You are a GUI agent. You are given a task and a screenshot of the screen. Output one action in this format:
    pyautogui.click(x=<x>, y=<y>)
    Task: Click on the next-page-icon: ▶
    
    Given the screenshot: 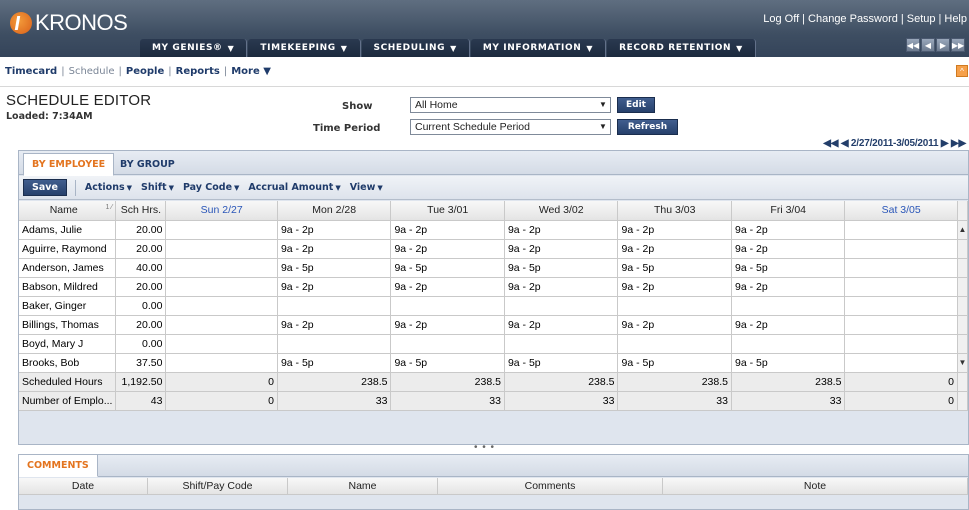 What is the action you would take?
    pyautogui.click(x=943, y=45)
    